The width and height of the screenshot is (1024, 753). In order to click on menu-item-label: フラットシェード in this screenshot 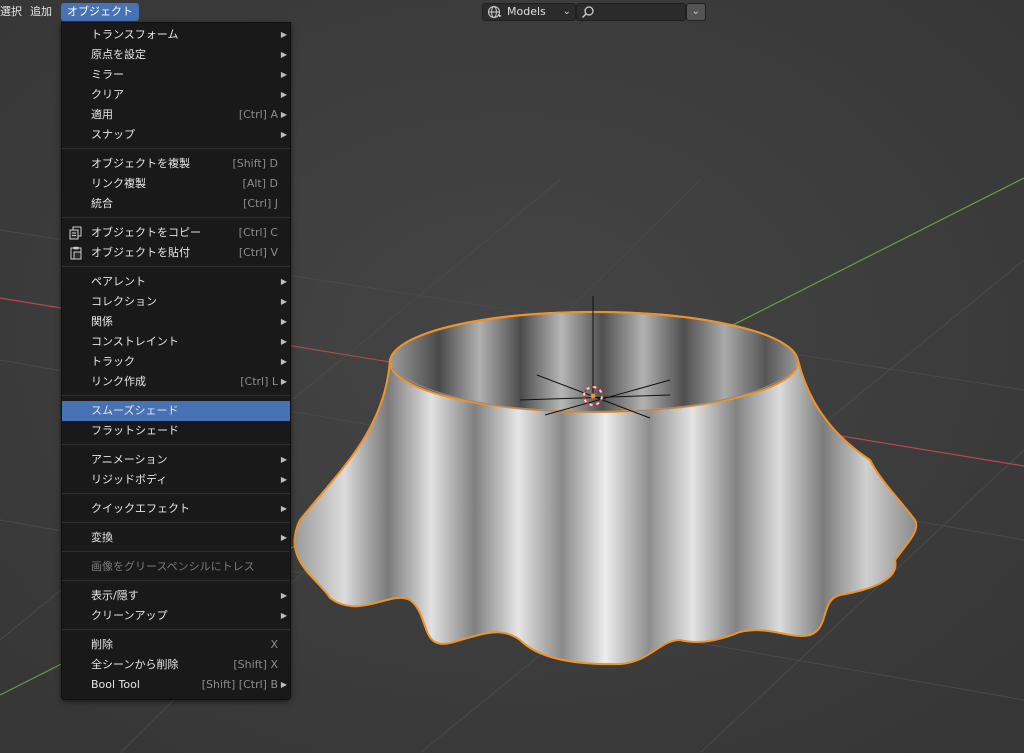, I will do `click(135, 430)`.